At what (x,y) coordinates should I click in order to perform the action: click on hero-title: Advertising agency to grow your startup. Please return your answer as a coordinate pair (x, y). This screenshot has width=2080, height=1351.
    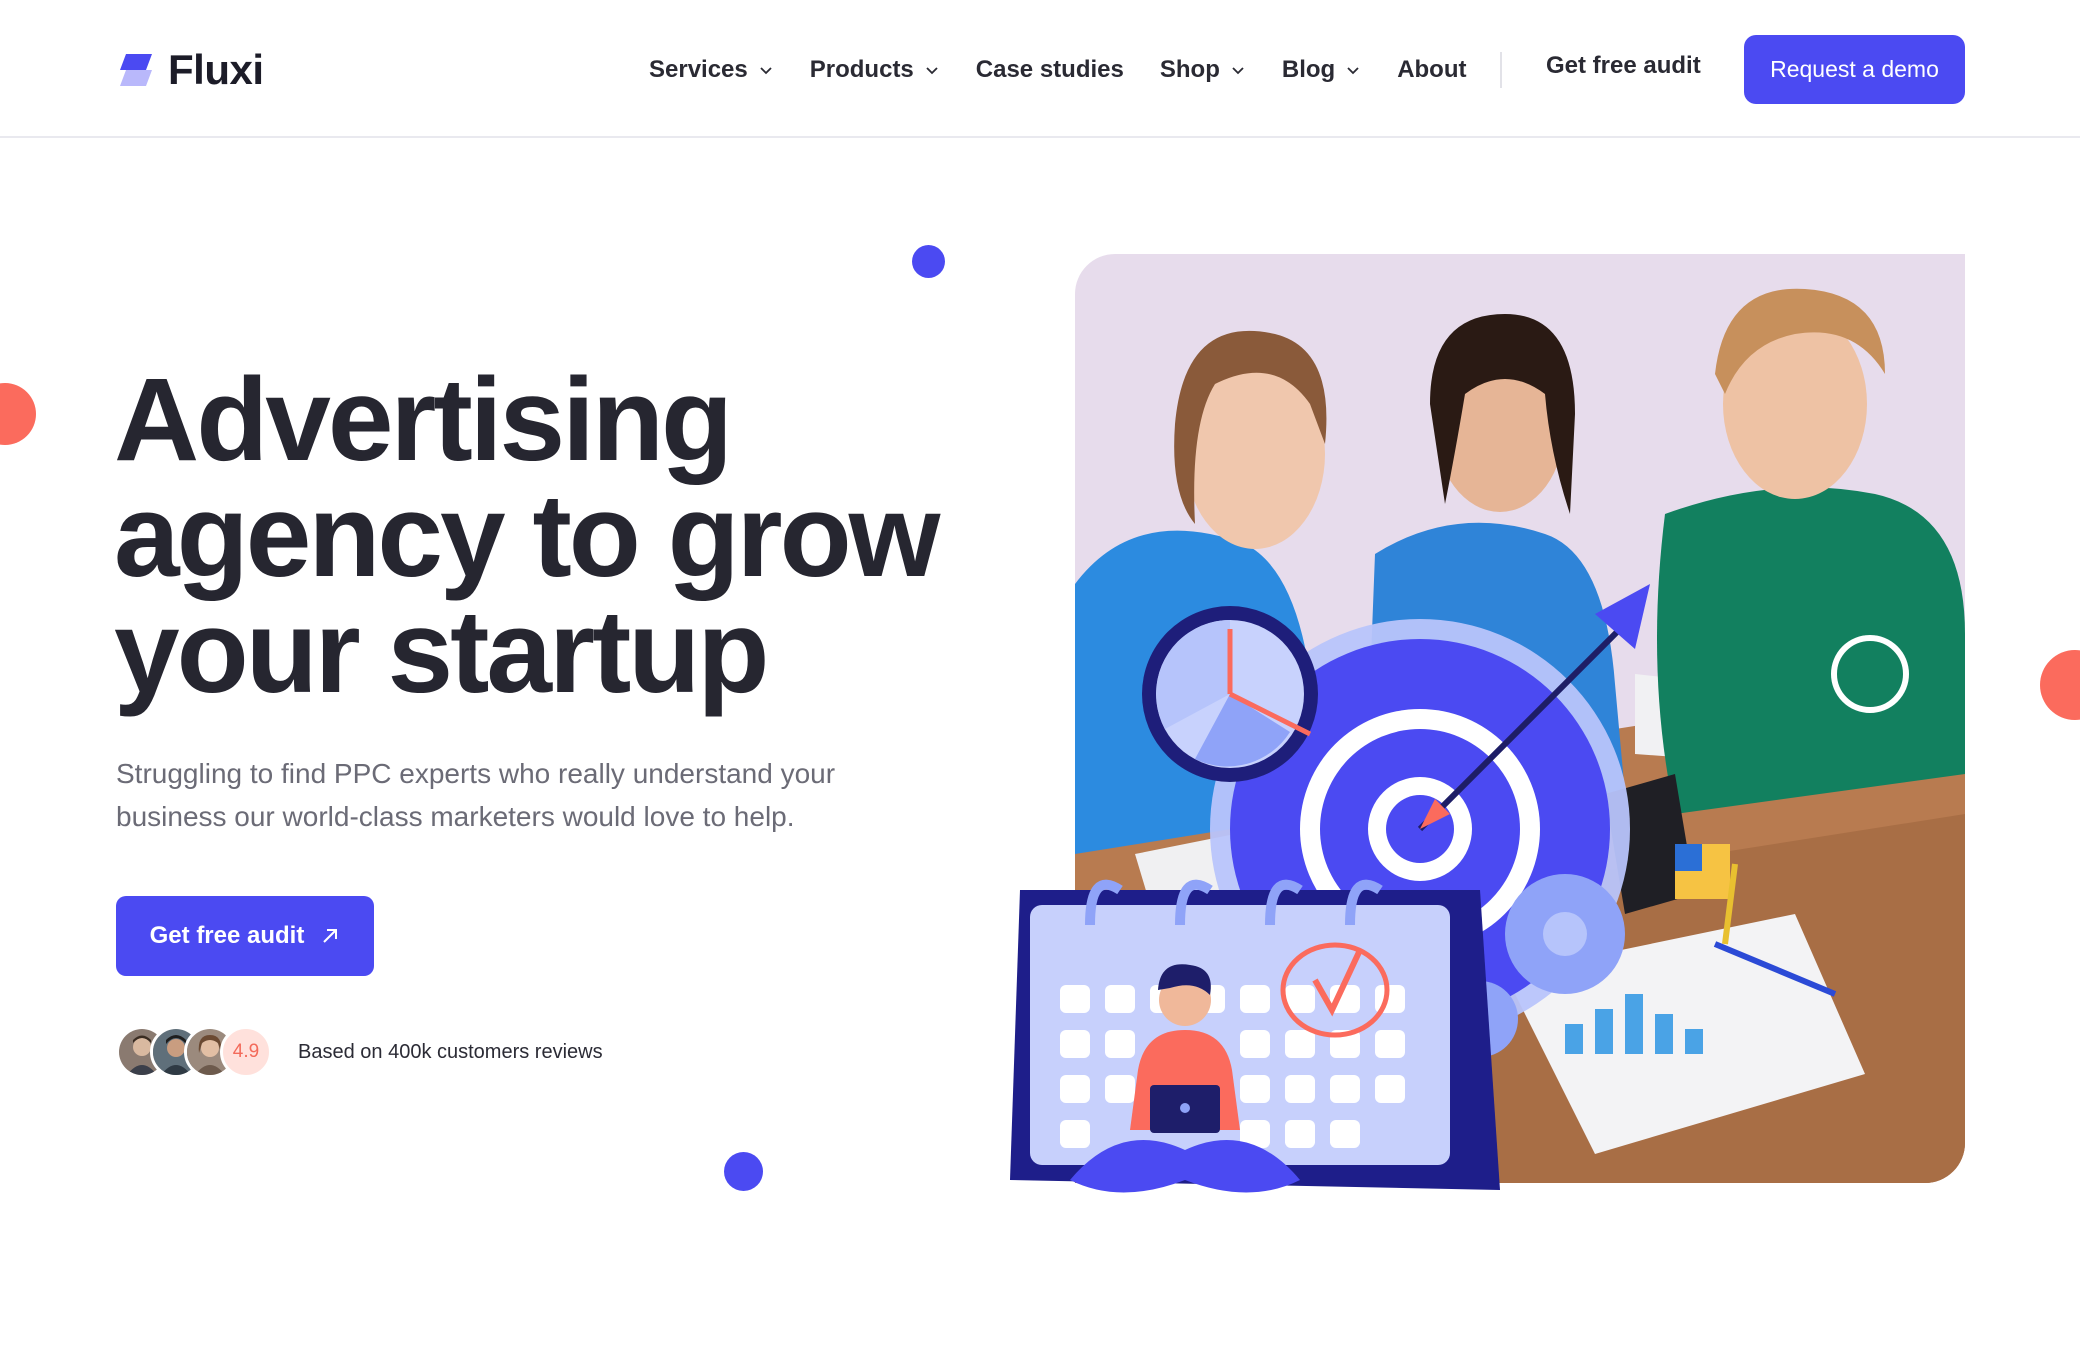
    Looking at the image, I should click on (544, 536).